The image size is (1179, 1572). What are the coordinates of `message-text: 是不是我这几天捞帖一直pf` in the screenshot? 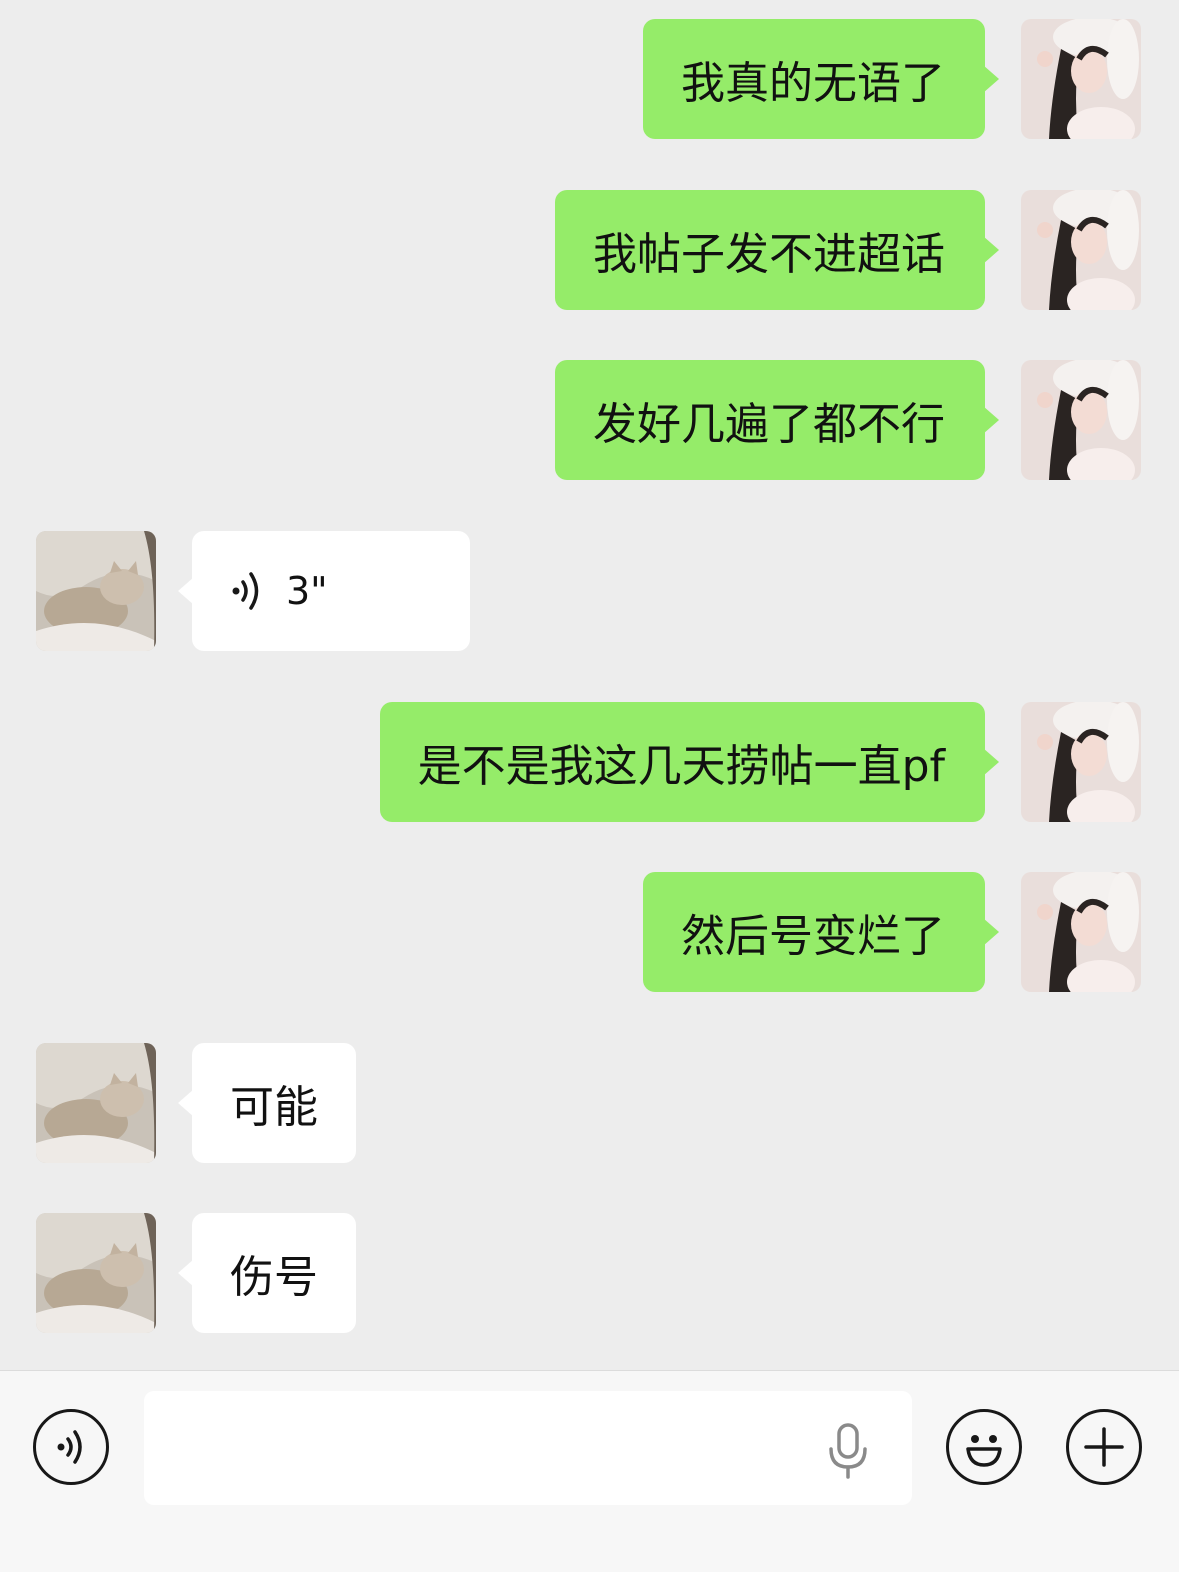 It's located at (681, 766).